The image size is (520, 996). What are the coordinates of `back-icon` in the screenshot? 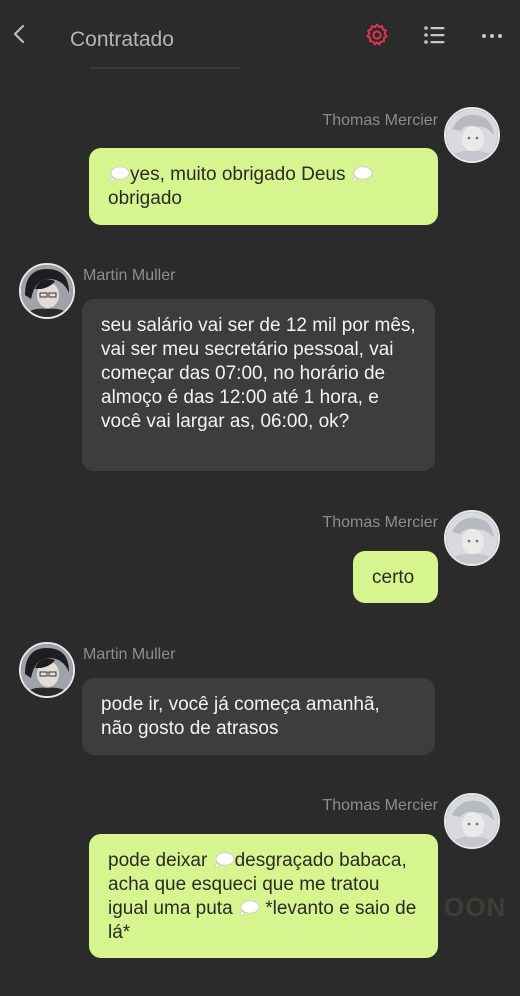 It's located at (20, 34).